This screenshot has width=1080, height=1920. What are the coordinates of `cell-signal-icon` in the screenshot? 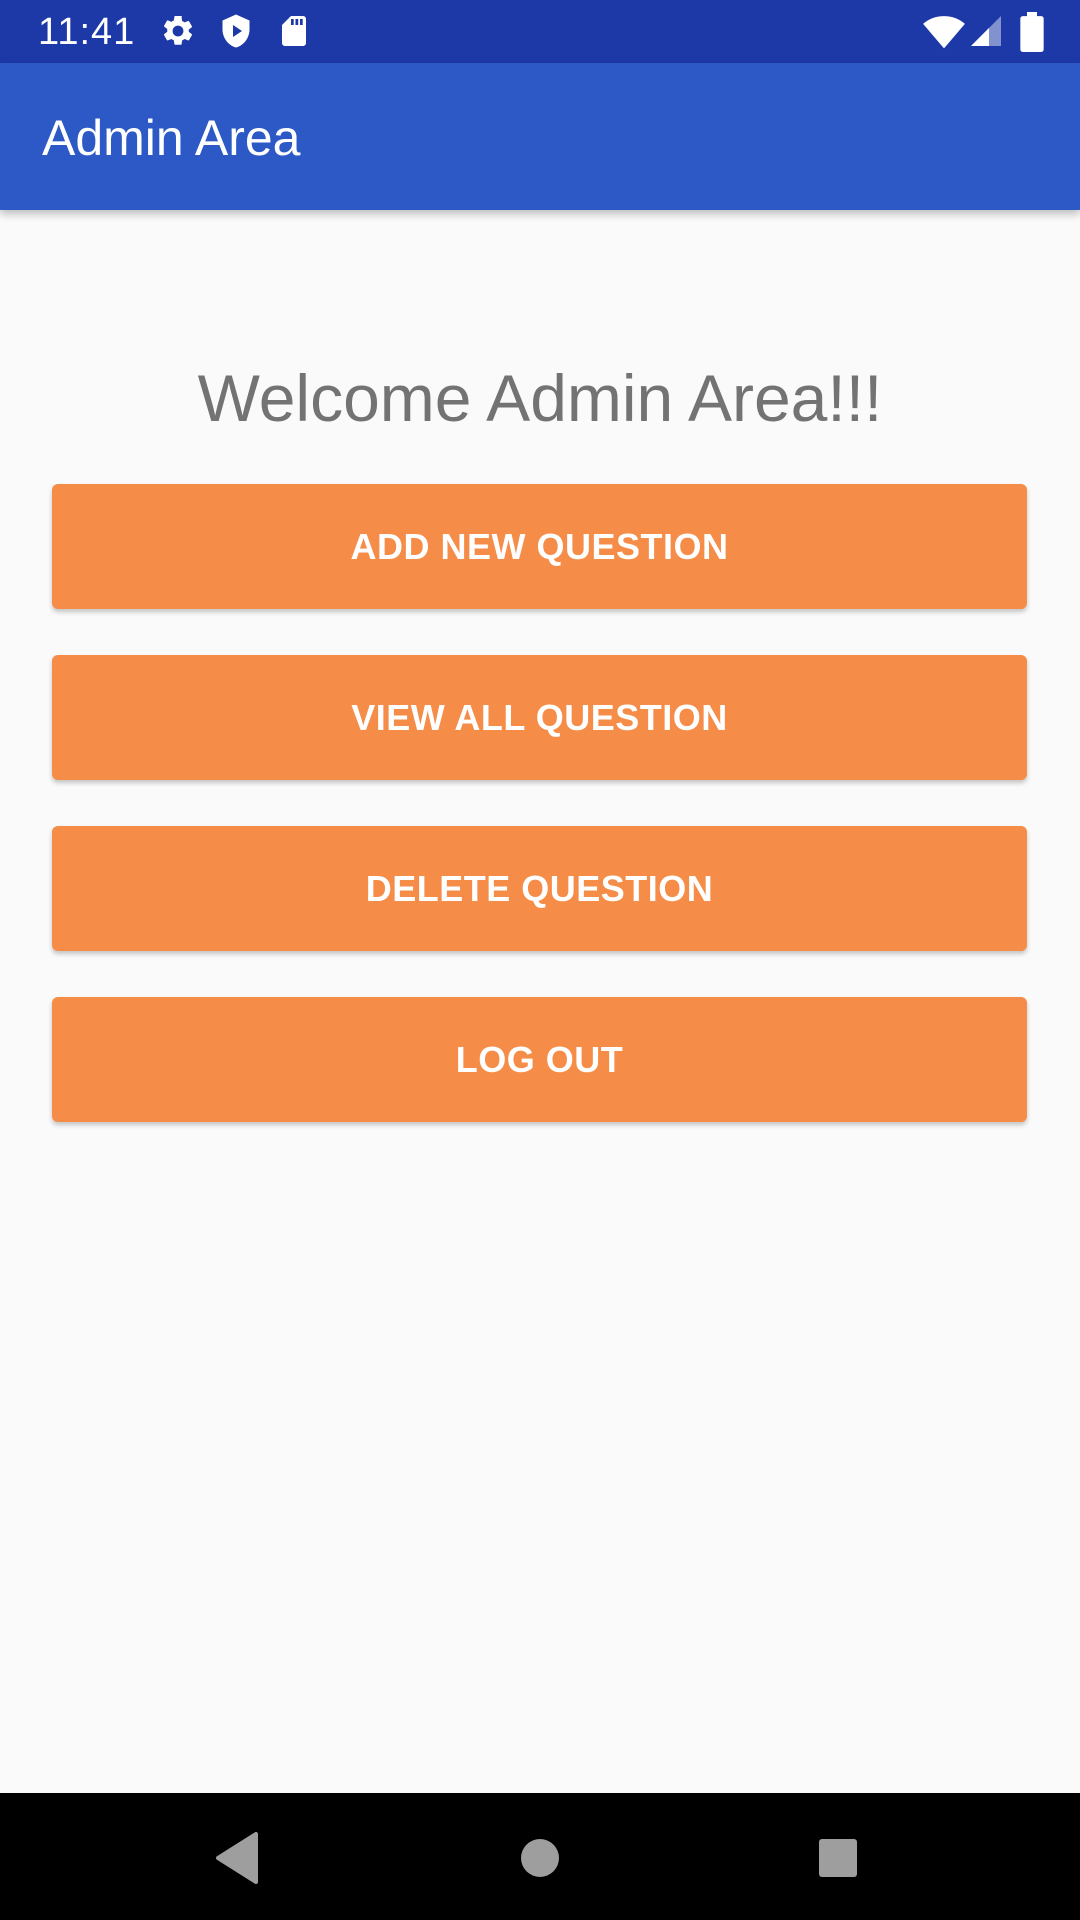 It's located at (986, 31).